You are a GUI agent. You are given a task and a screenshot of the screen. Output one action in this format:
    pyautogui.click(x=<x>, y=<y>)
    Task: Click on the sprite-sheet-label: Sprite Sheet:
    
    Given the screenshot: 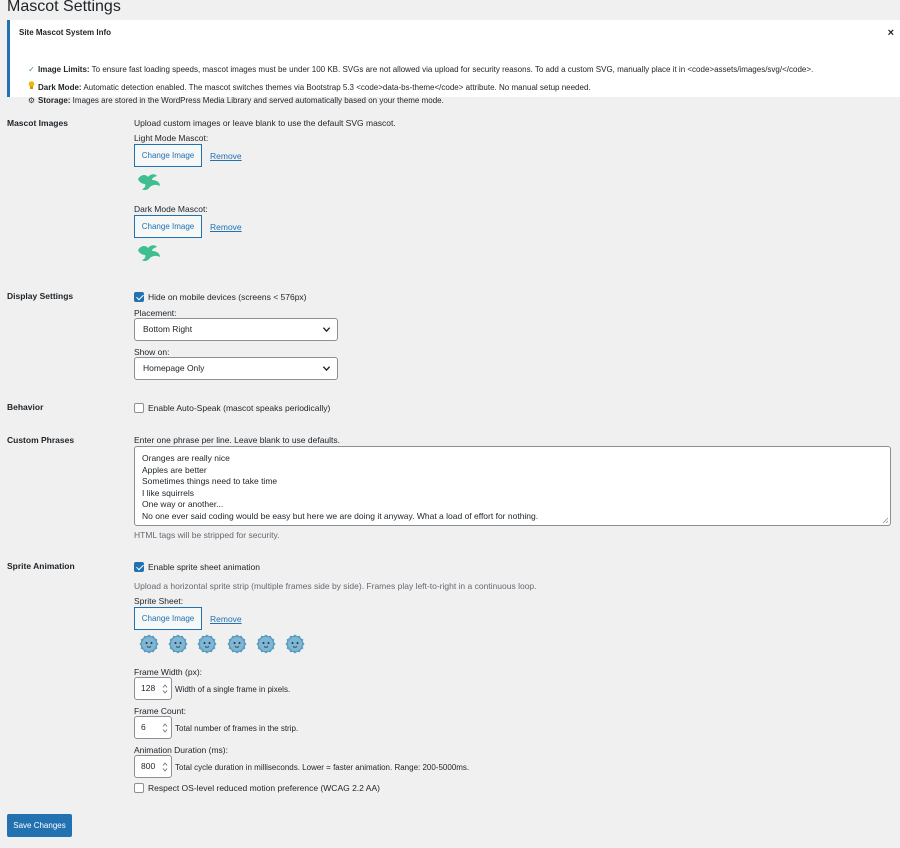 What is the action you would take?
    pyautogui.click(x=159, y=601)
    